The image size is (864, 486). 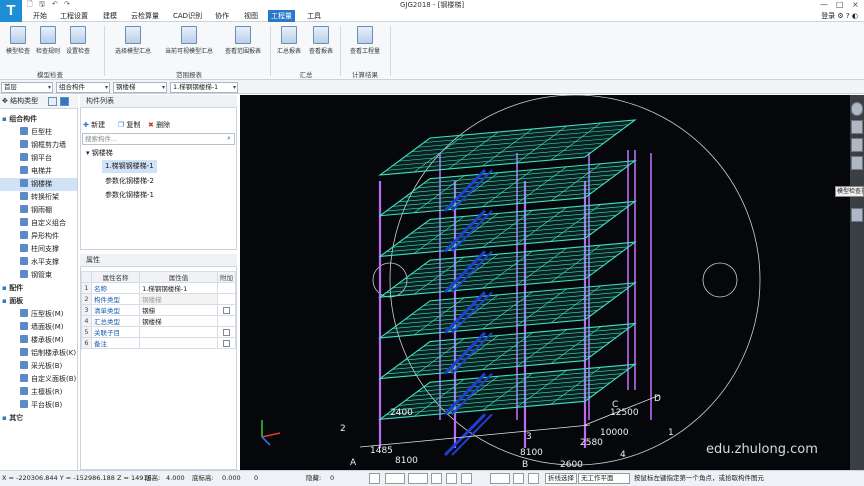 I want to click on nav-item: 巨型柱, so click(x=38, y=132).